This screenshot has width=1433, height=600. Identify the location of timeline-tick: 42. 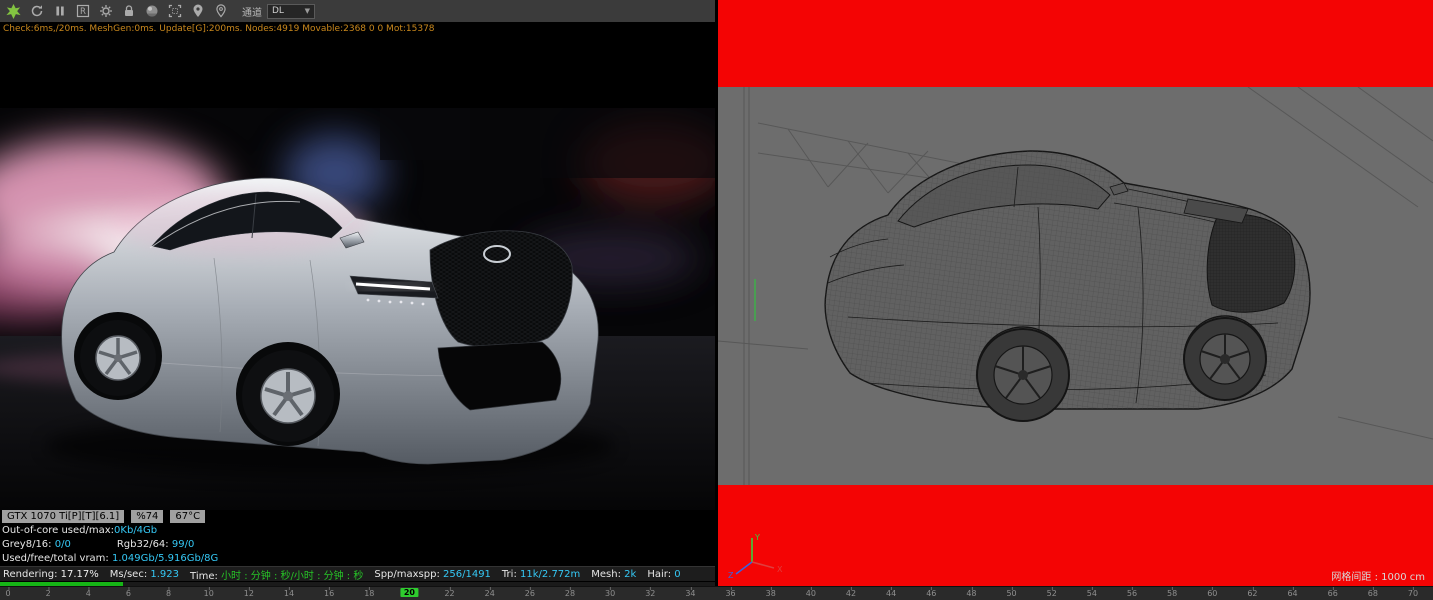
(851, 592).